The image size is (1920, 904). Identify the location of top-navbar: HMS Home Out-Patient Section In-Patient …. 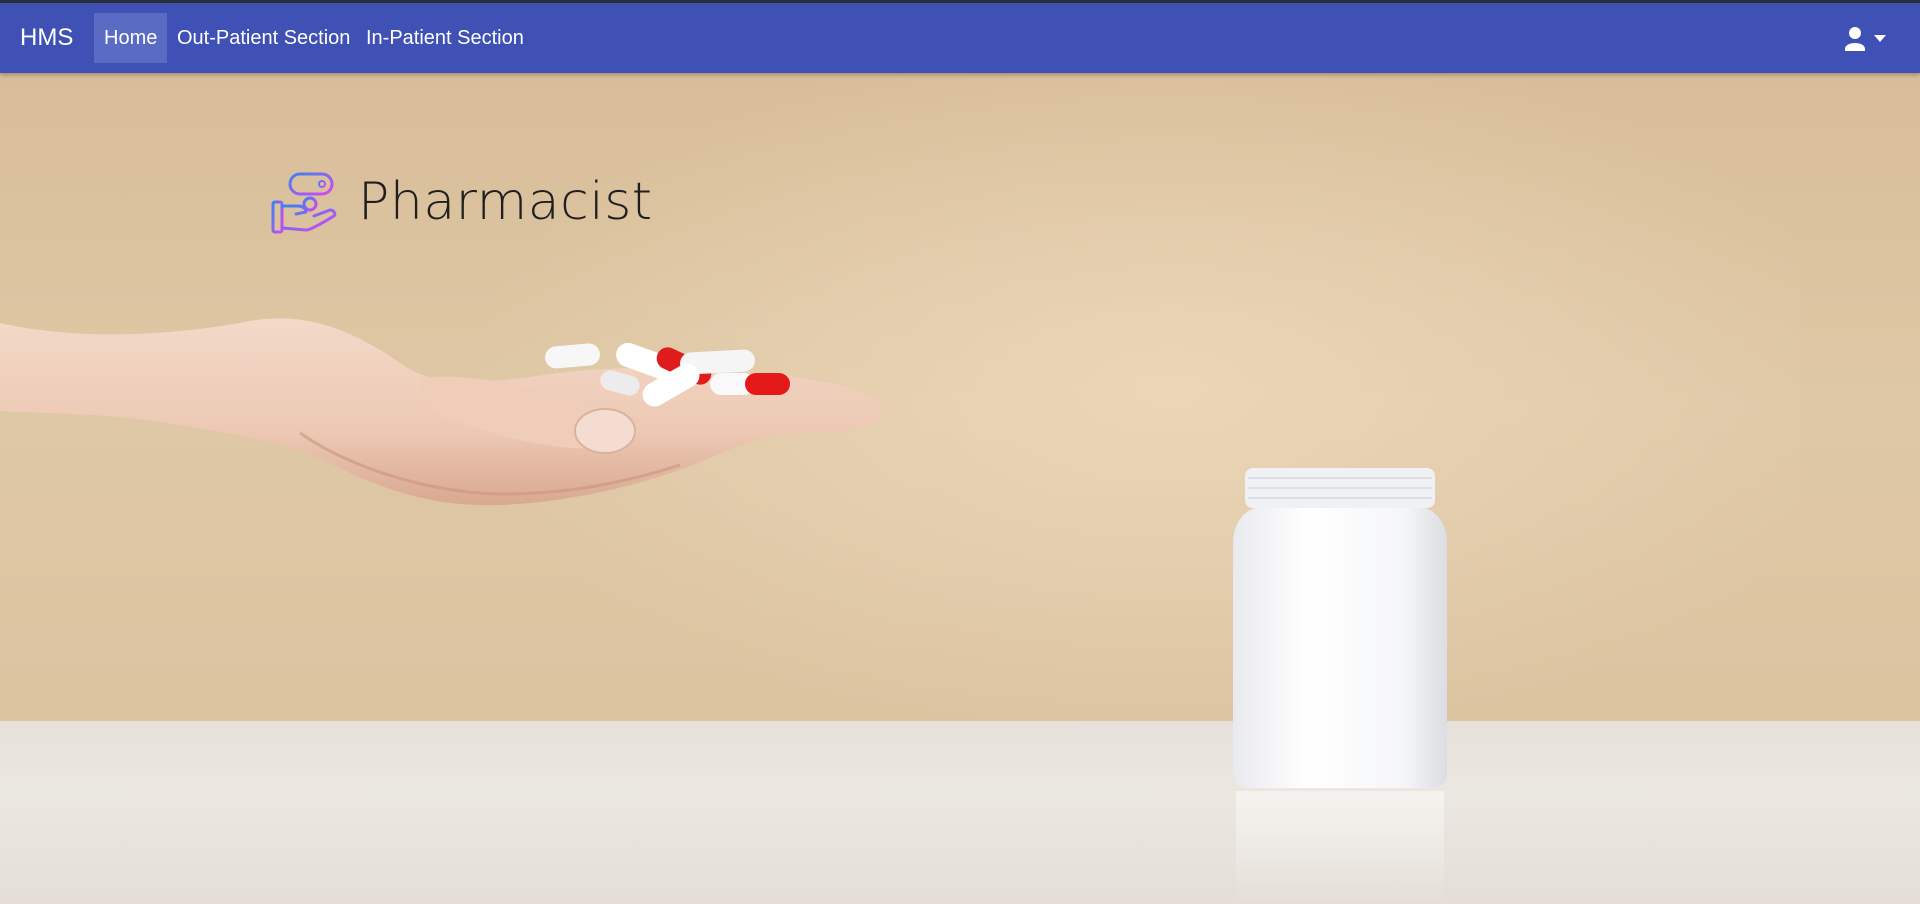
(960, 38).